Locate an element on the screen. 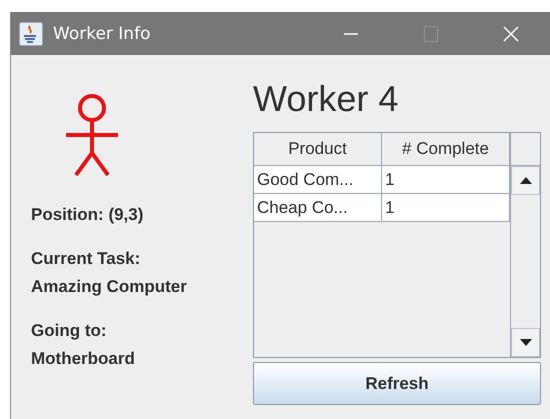 The width and height of the screenshot is (550, 419). maximize-icon is located at coordinates (431, 34).